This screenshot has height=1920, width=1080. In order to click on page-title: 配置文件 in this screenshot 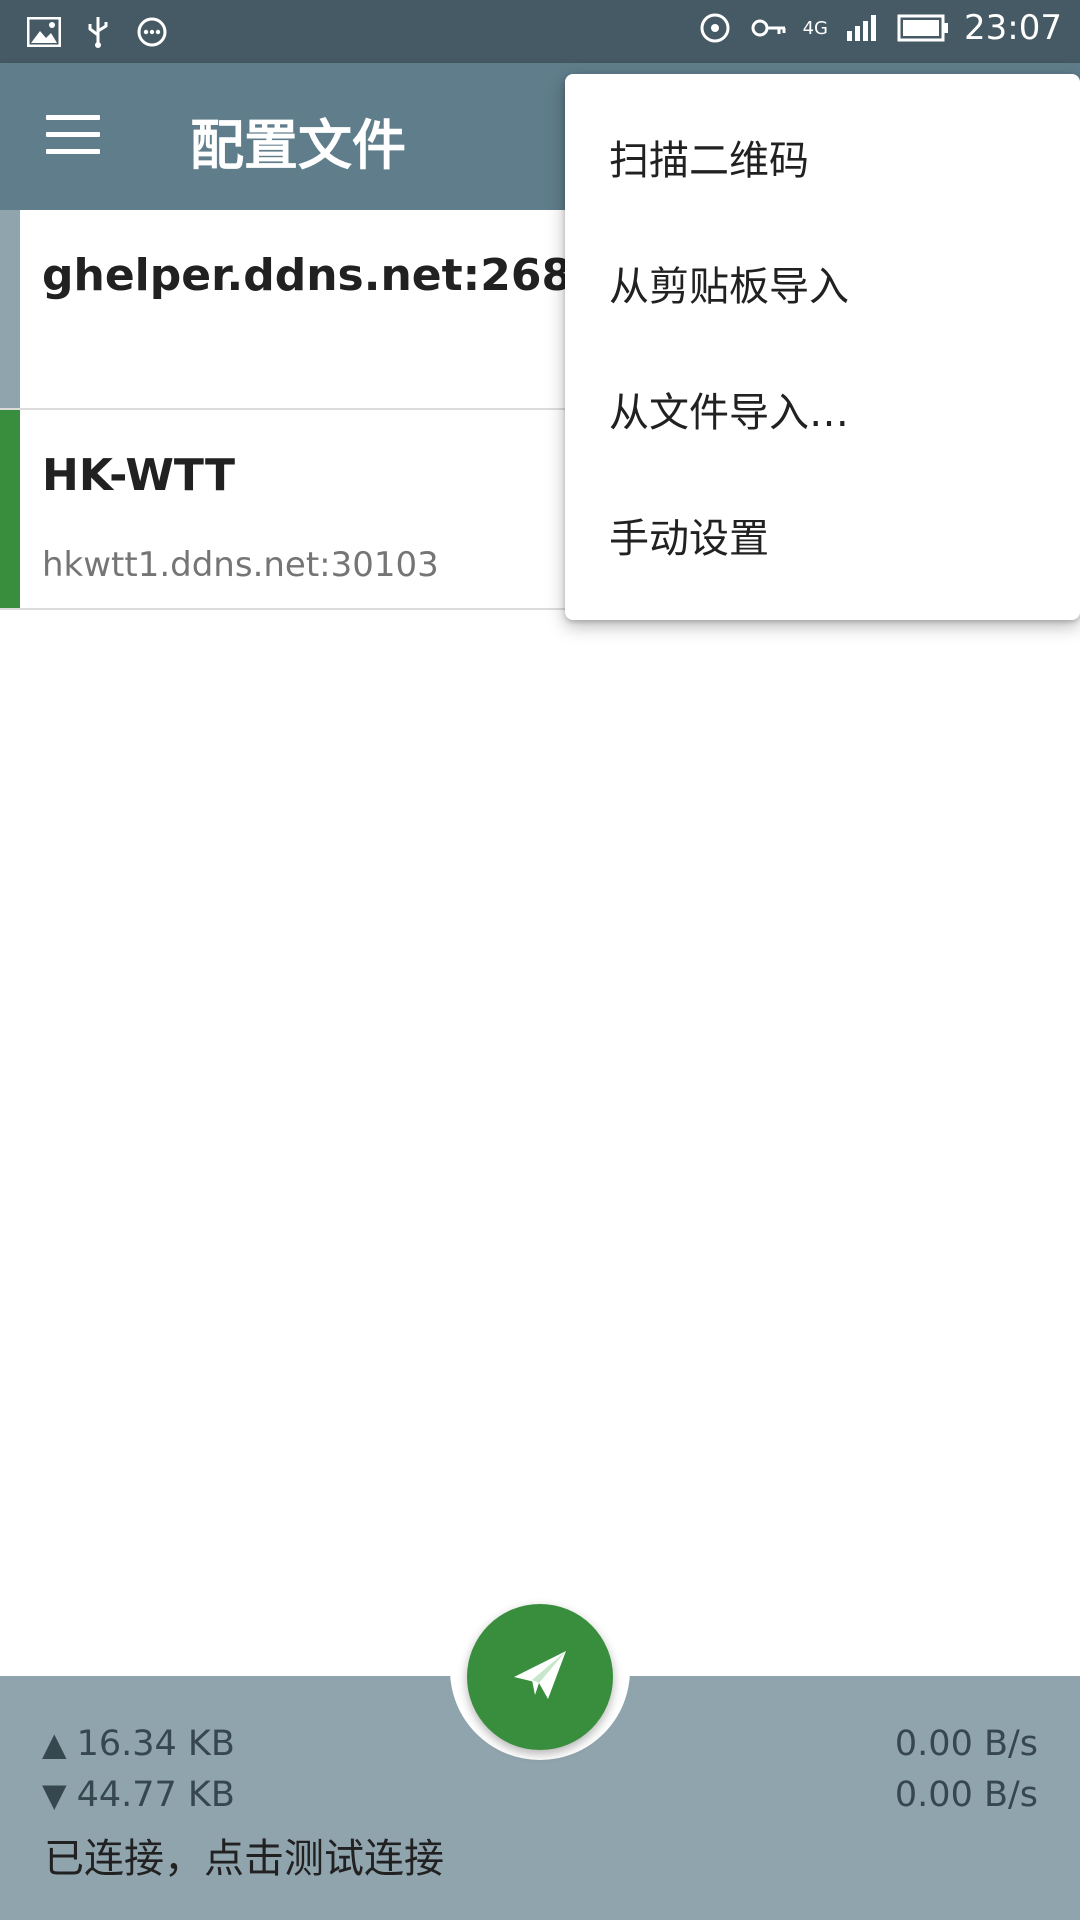, I will do `click(298, 145)`.